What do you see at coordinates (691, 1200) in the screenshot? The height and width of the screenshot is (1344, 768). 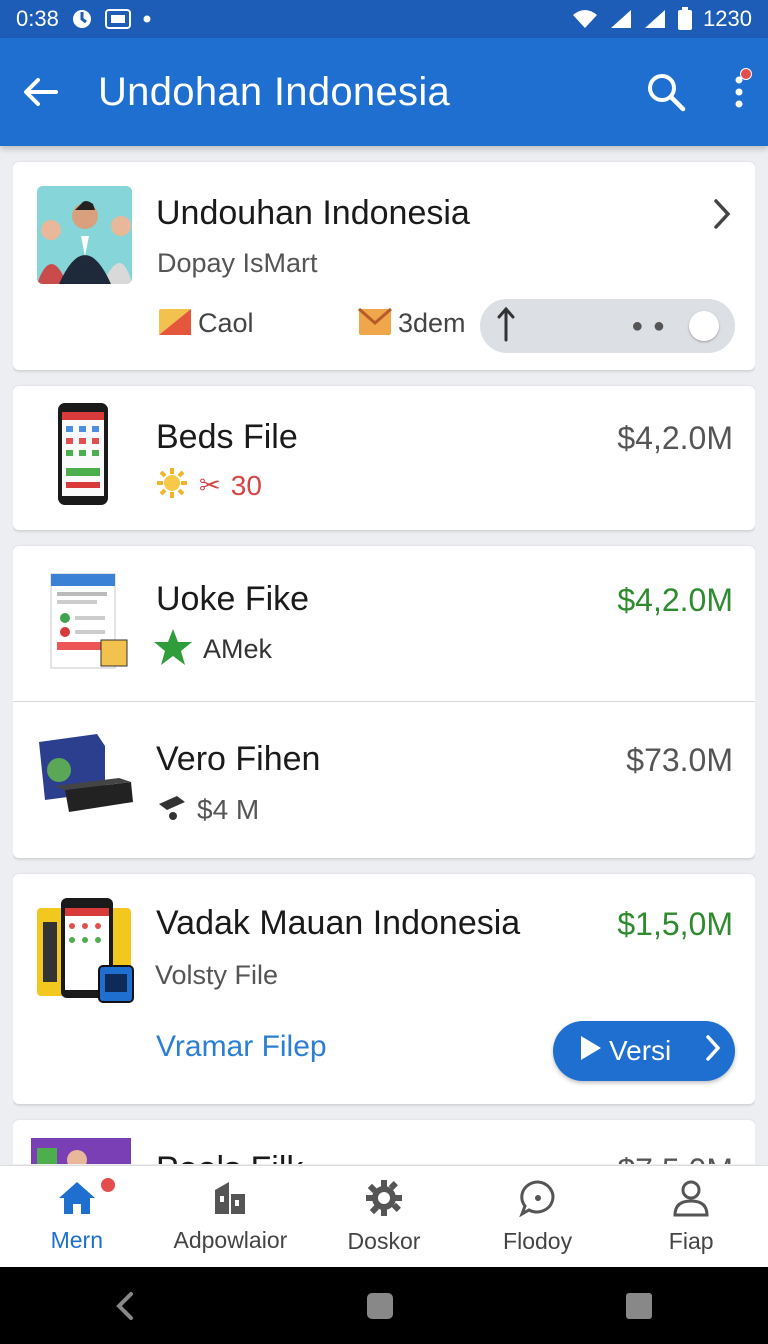 I see `profile-icon` at bounding box center [691, 1200].